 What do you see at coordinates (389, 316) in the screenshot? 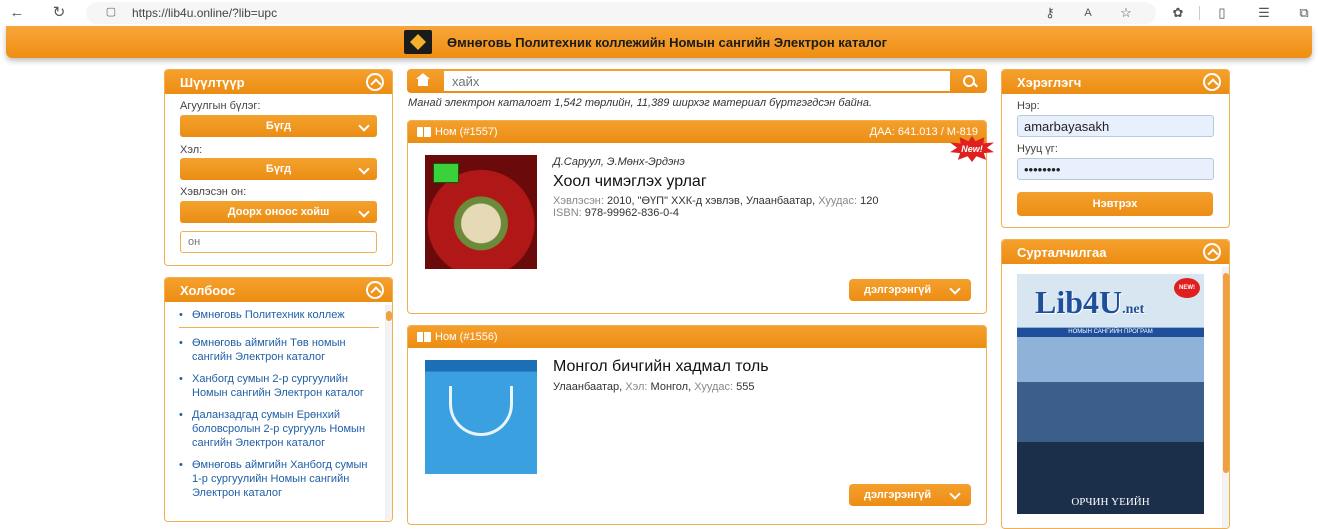
I see `links-scroll-thumb` at bounding box center [389, 316].